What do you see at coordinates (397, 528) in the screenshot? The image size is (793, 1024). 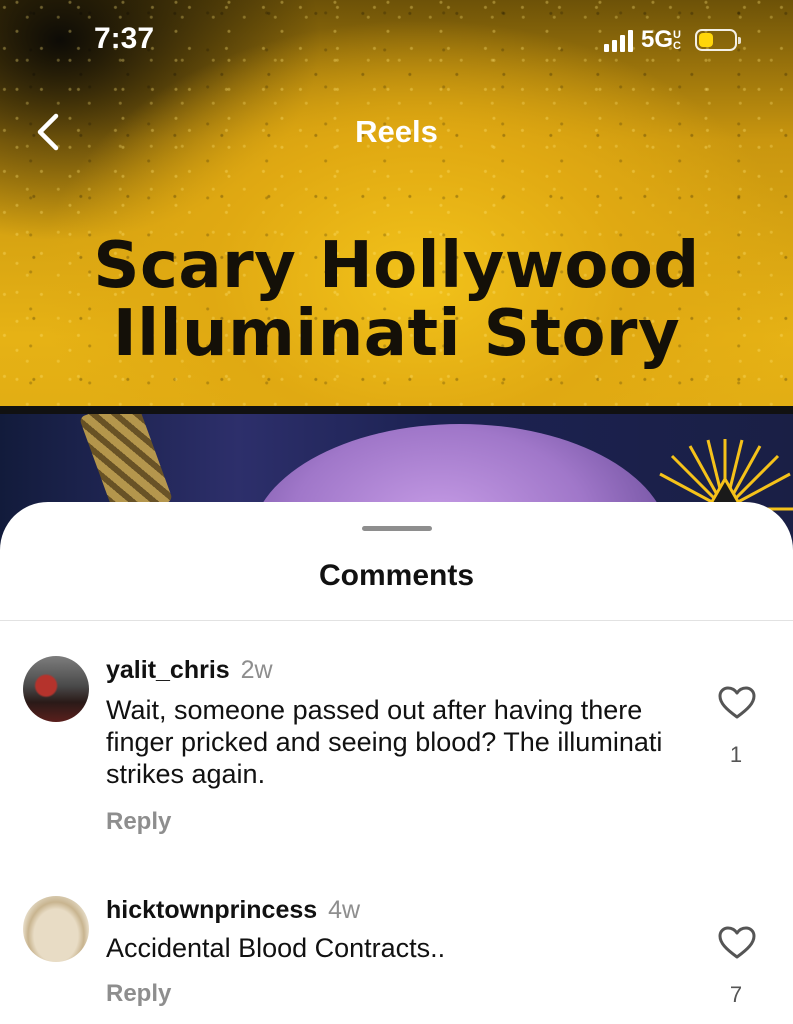 I see `sheet-drag-handle` at bounding box center [397, 528].